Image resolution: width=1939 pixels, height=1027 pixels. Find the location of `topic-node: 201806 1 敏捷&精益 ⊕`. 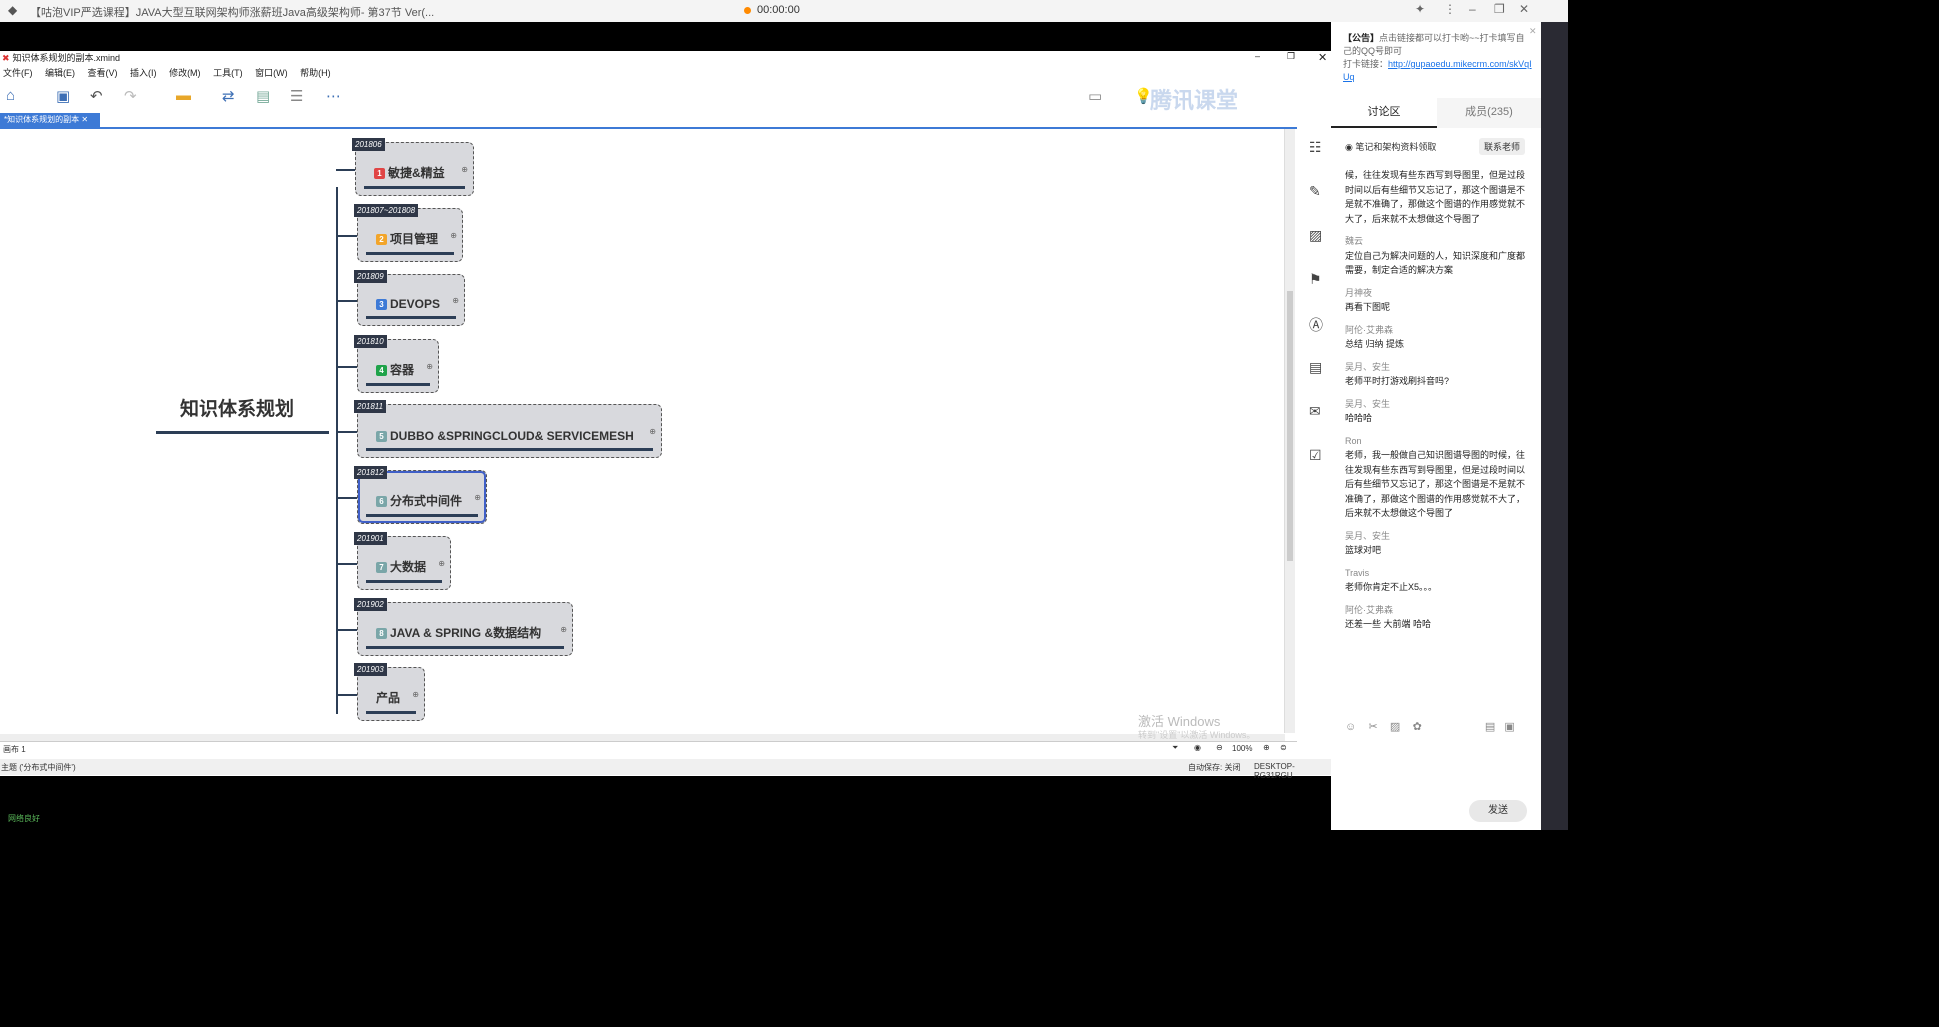

topic-node: 201806 1 敏捷&精益 ⊕ is located at coordinates (413, 167).